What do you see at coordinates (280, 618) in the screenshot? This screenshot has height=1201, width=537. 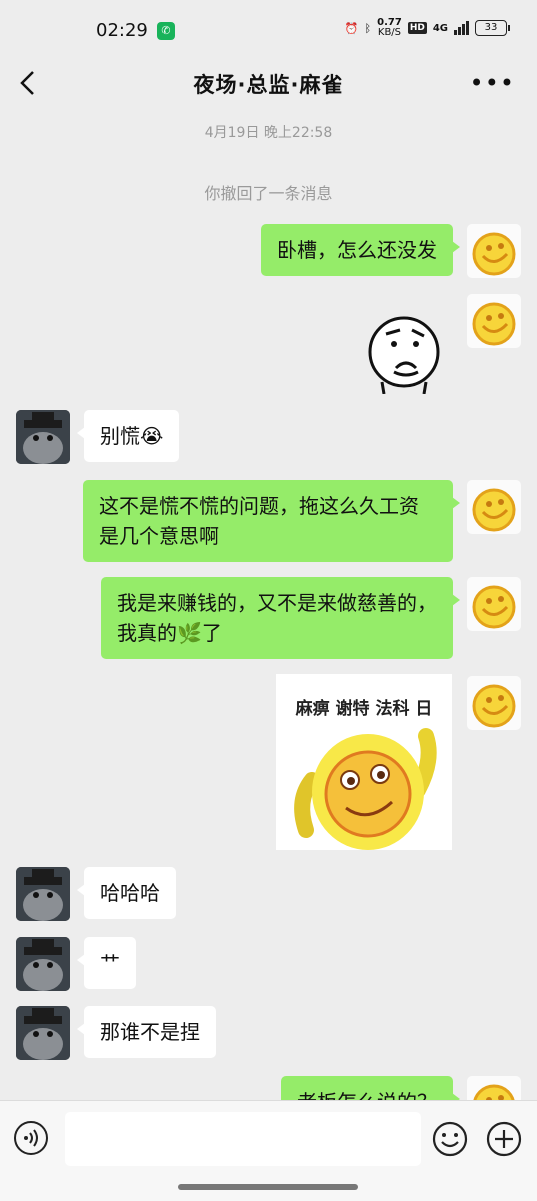 I see `message-bubble-sent: 我是来赚钱的，又不是来做慈善的，我真的🌿了` at bounding box center [280, 618].